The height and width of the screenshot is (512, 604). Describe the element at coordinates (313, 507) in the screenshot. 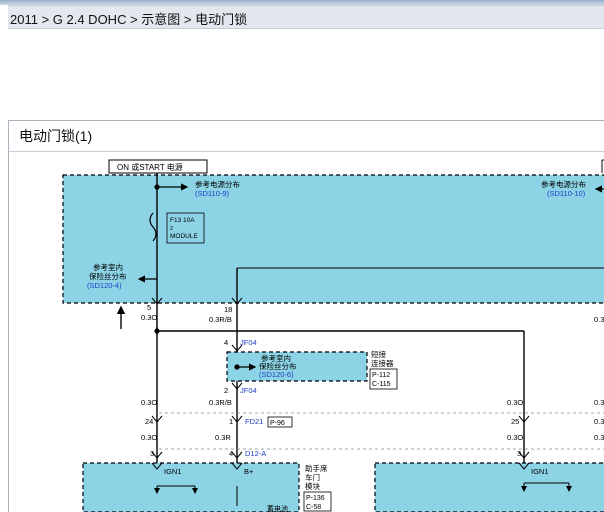

I see `passenger-module-code2: C-58` at that location.